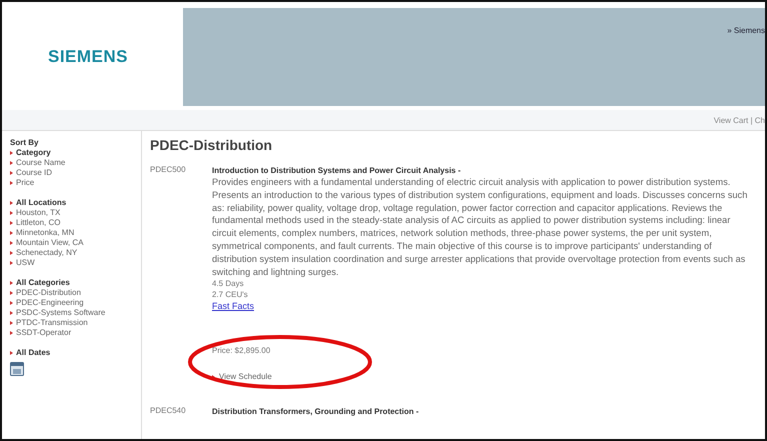  What do you see at coordinates (52, 323) in the screenshot?
I see `filter-link: PTDC-Transmission` at bounding box center [52, 323].